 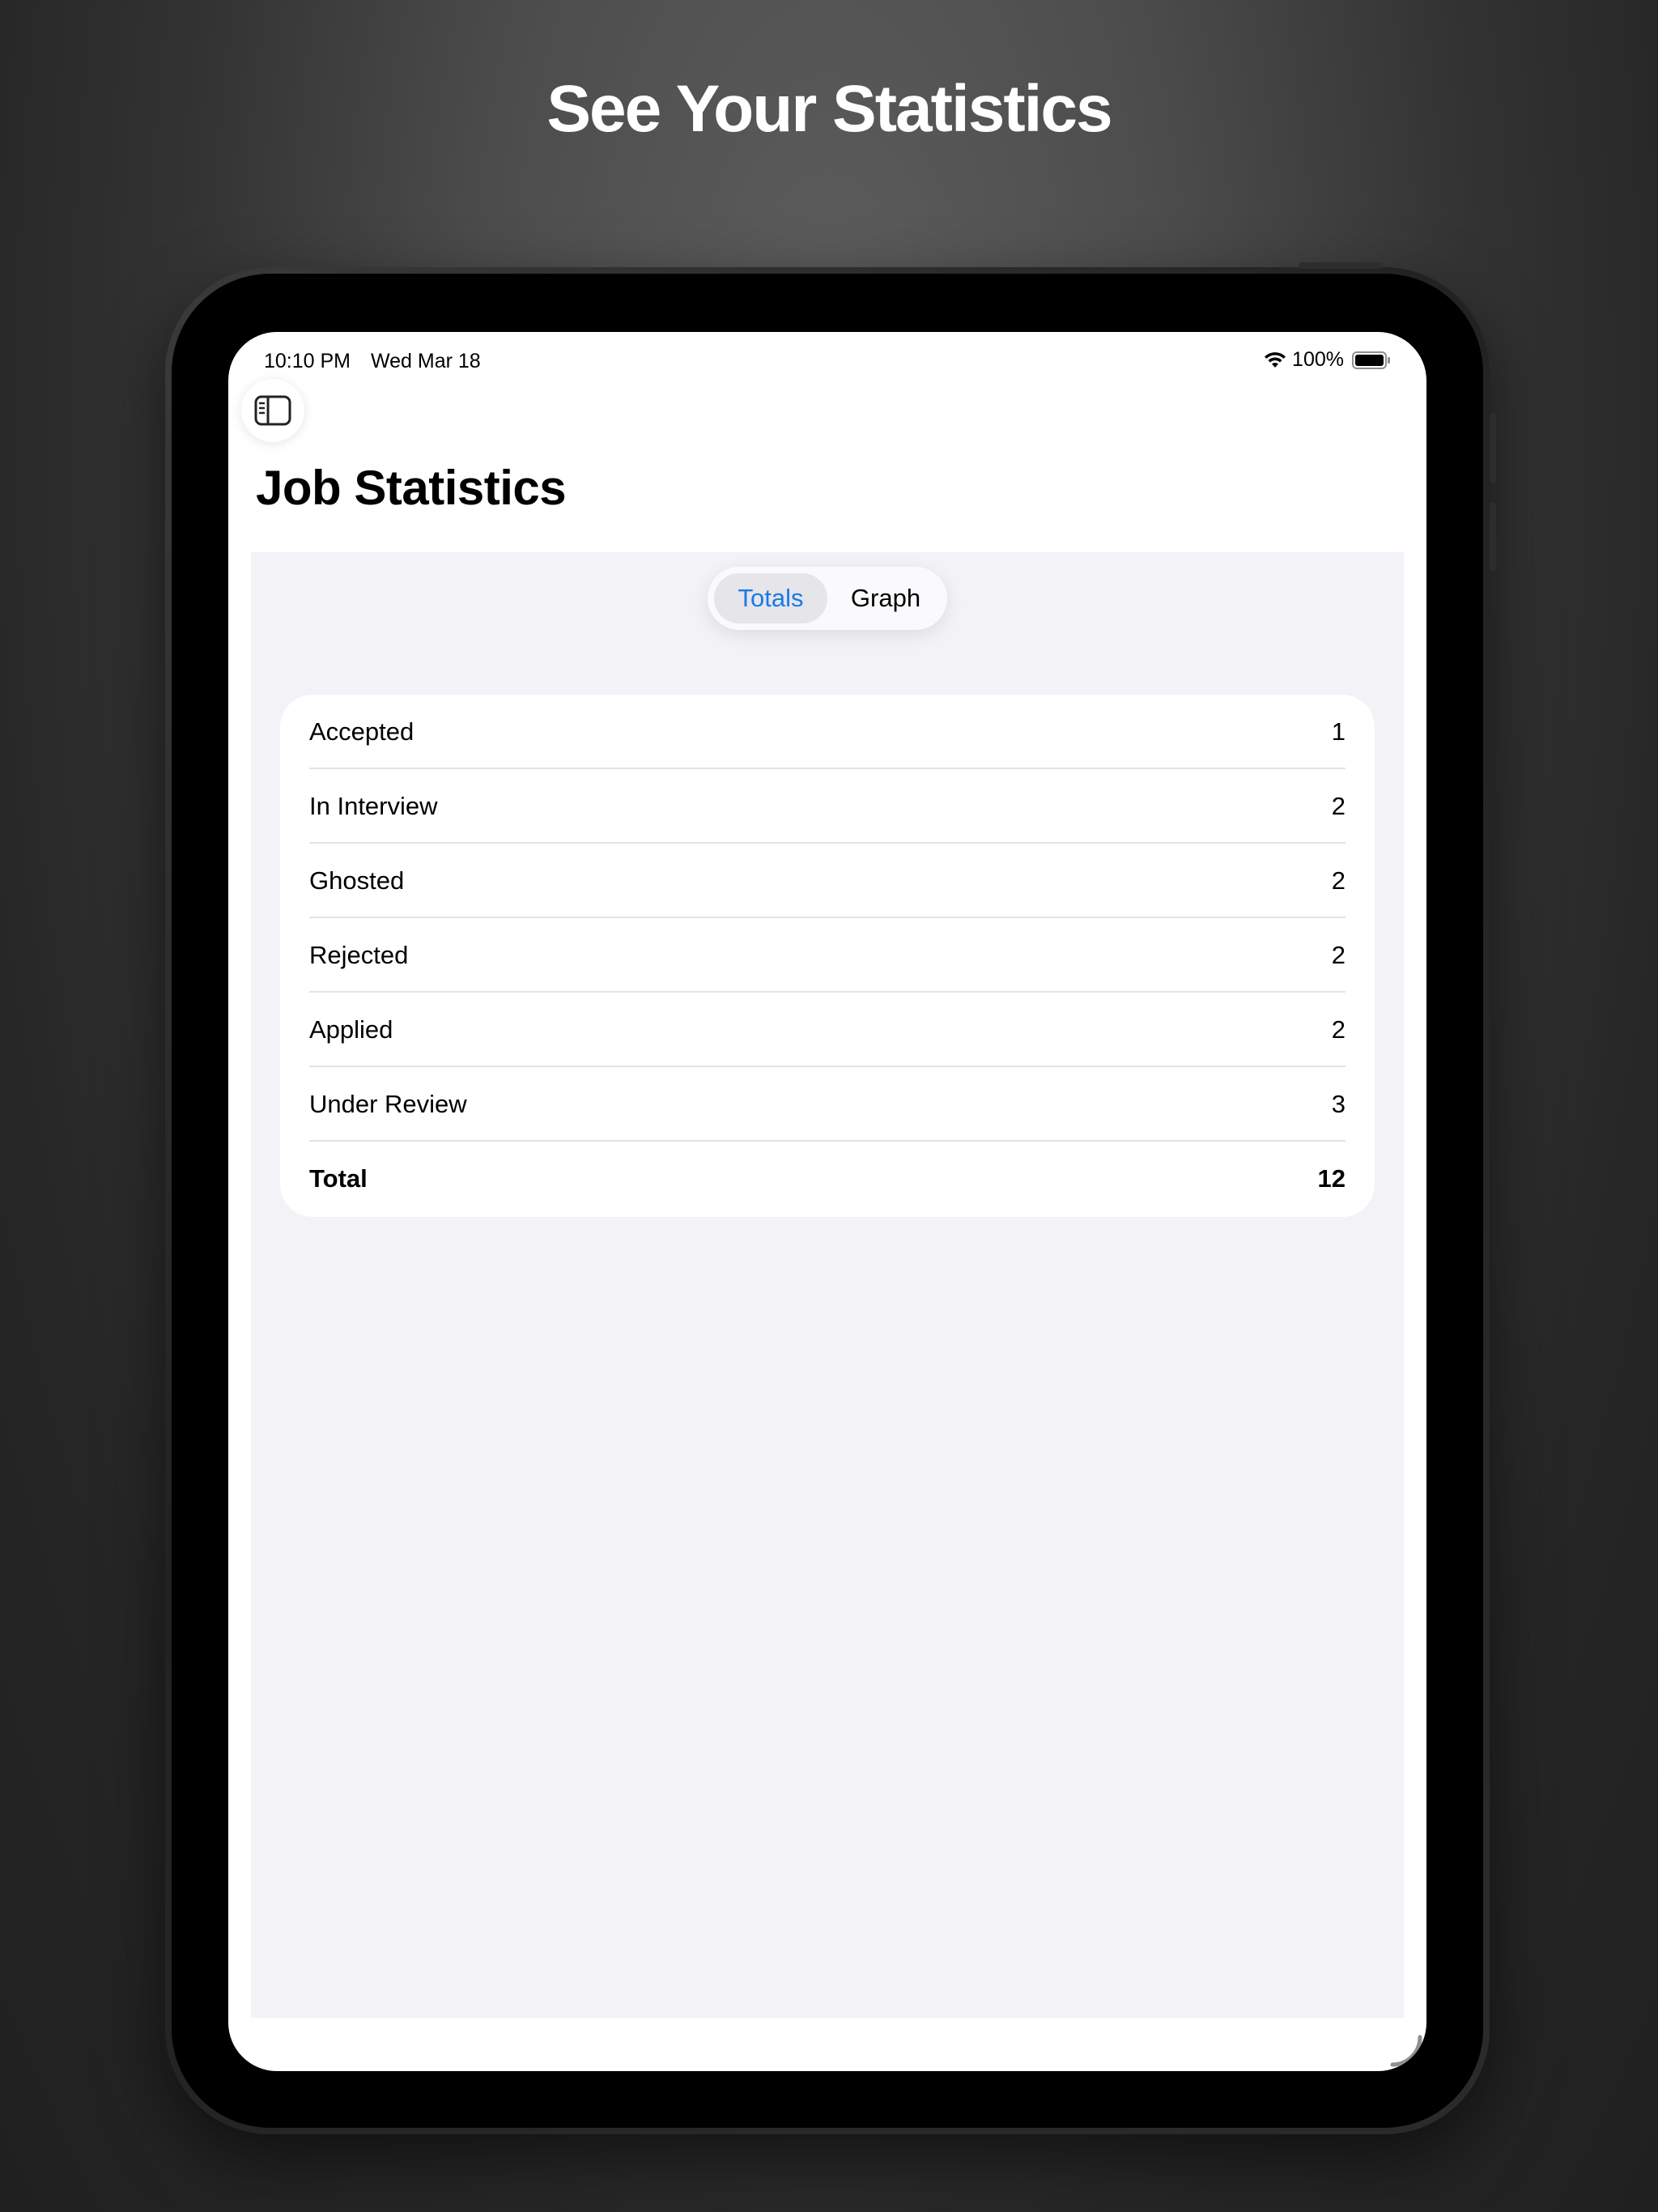 I want to click on stat-label: In Interview, so click(x=373, y=806).